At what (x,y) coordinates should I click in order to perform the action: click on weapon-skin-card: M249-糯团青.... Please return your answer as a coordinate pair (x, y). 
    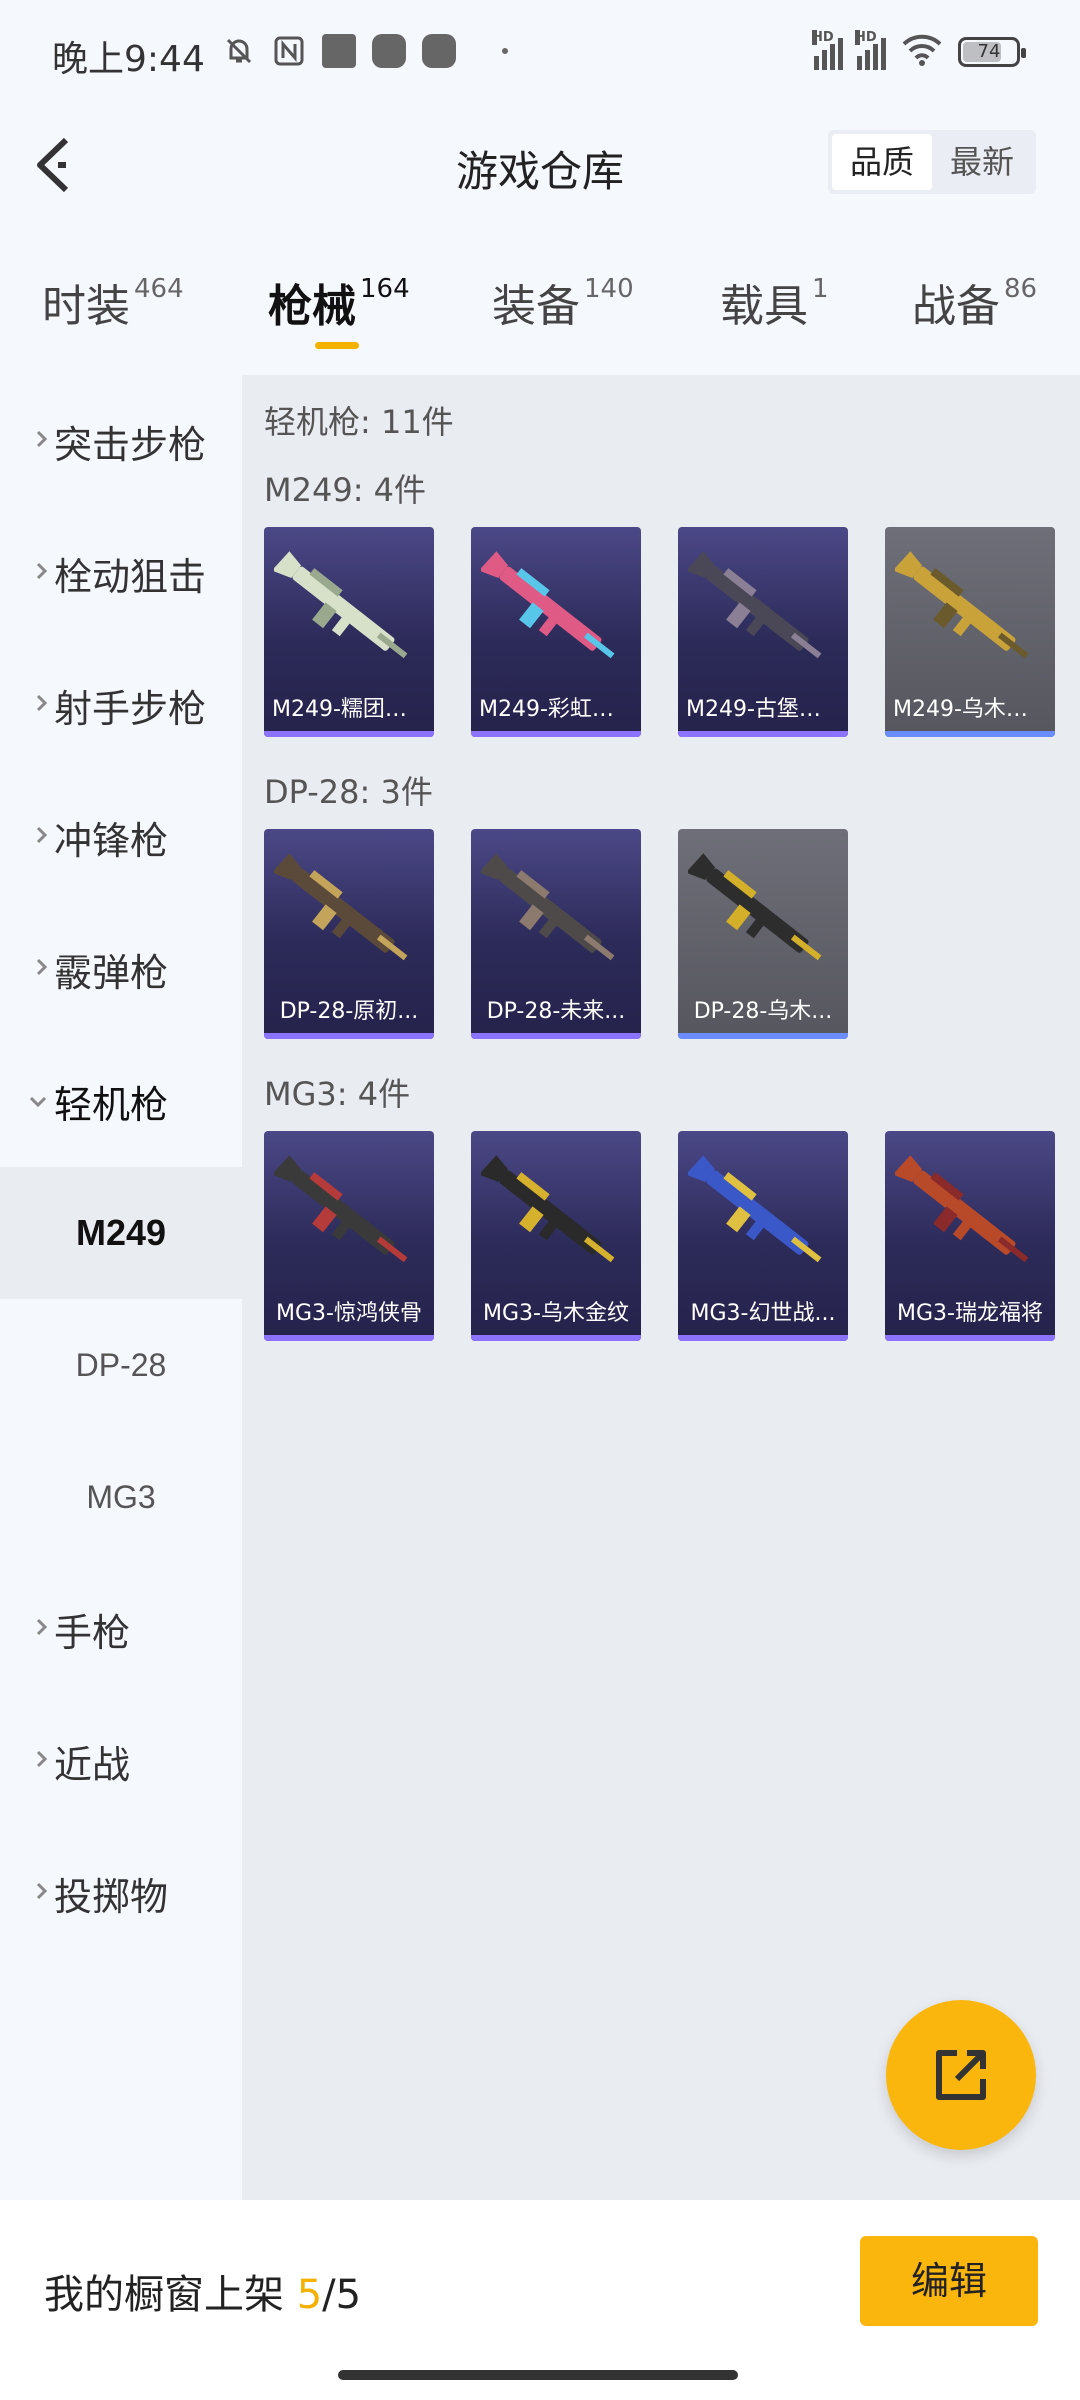
    Looking at the image, I should click on (349, 632).